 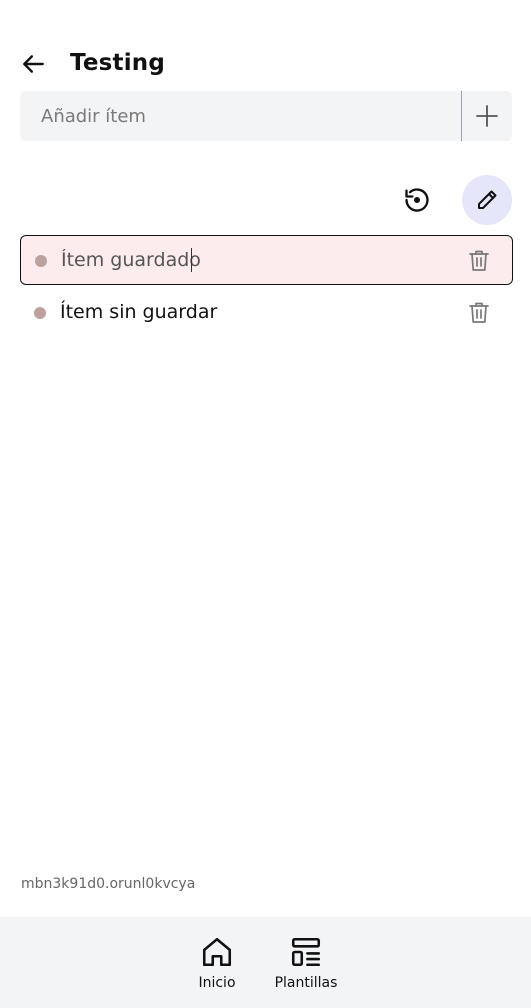 I want to click on text-caret, so click(x=191, y=260).